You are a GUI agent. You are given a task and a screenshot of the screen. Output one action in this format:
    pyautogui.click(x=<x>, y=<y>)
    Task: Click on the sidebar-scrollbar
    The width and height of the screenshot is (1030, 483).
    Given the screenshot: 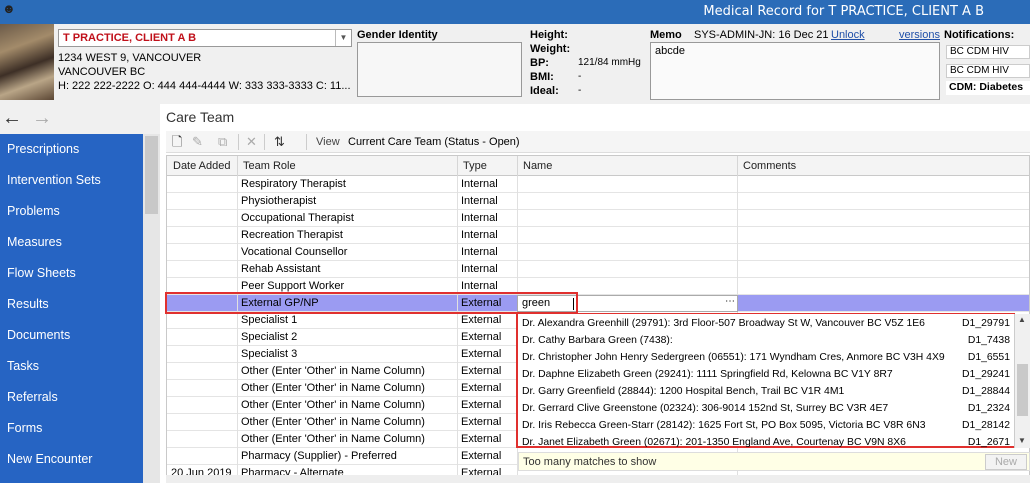 What is the action you would take?
    pyautogui.click(x=151, y=308)
    